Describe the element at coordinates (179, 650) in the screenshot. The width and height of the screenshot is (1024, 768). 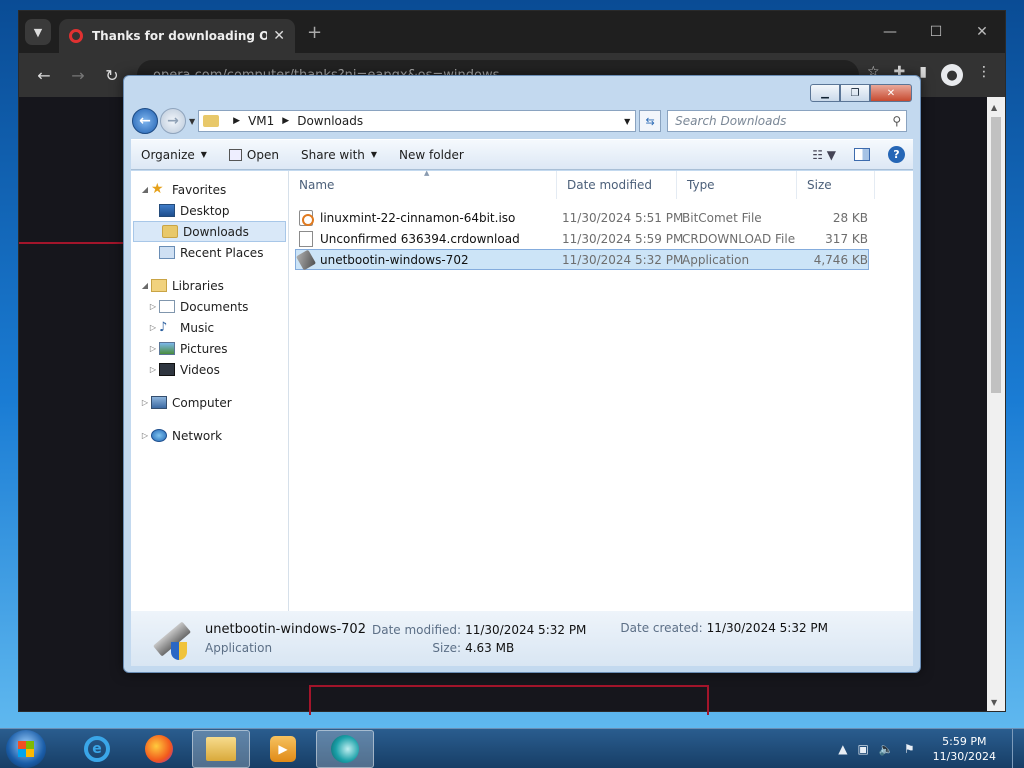
I see `uac-shield-icon` at that location.